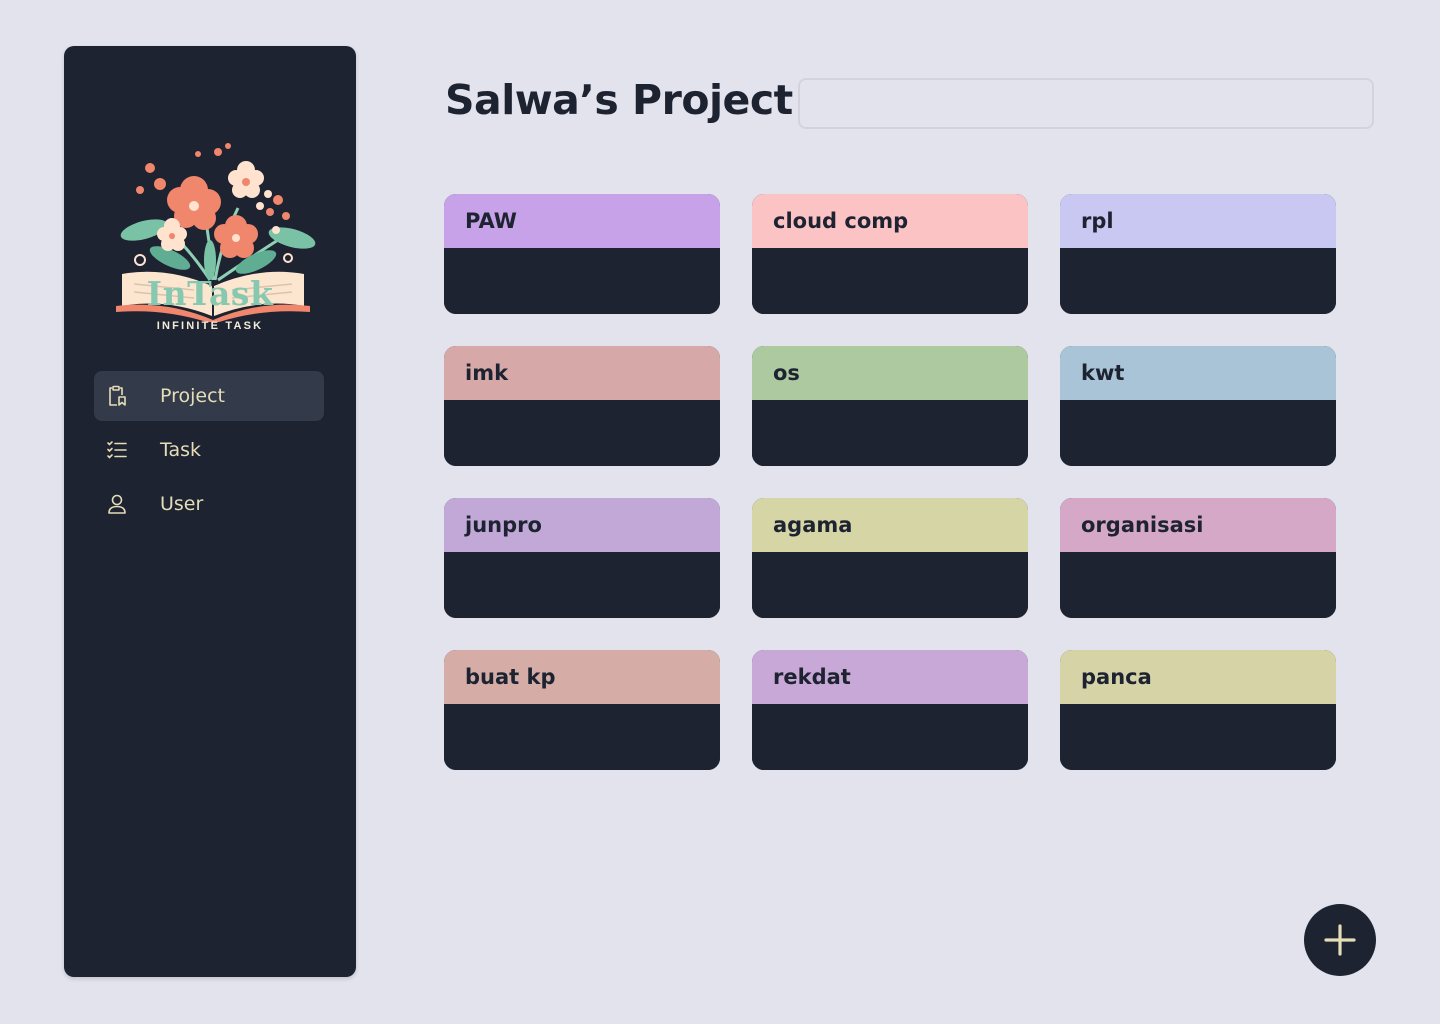 Image resolution: width=1440 pixels, height=1024 pixels. Describe the element at coordinates (117, 504) in the screenshot. I see `user-icon` at that location.